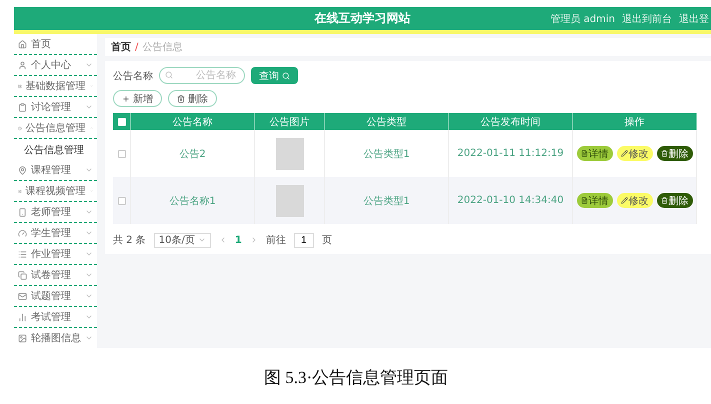  Describe the element at coordinates (356, 378) in the screenshot. I see `figure-caption: 图 5.3·公告信息管理页面` at that location.